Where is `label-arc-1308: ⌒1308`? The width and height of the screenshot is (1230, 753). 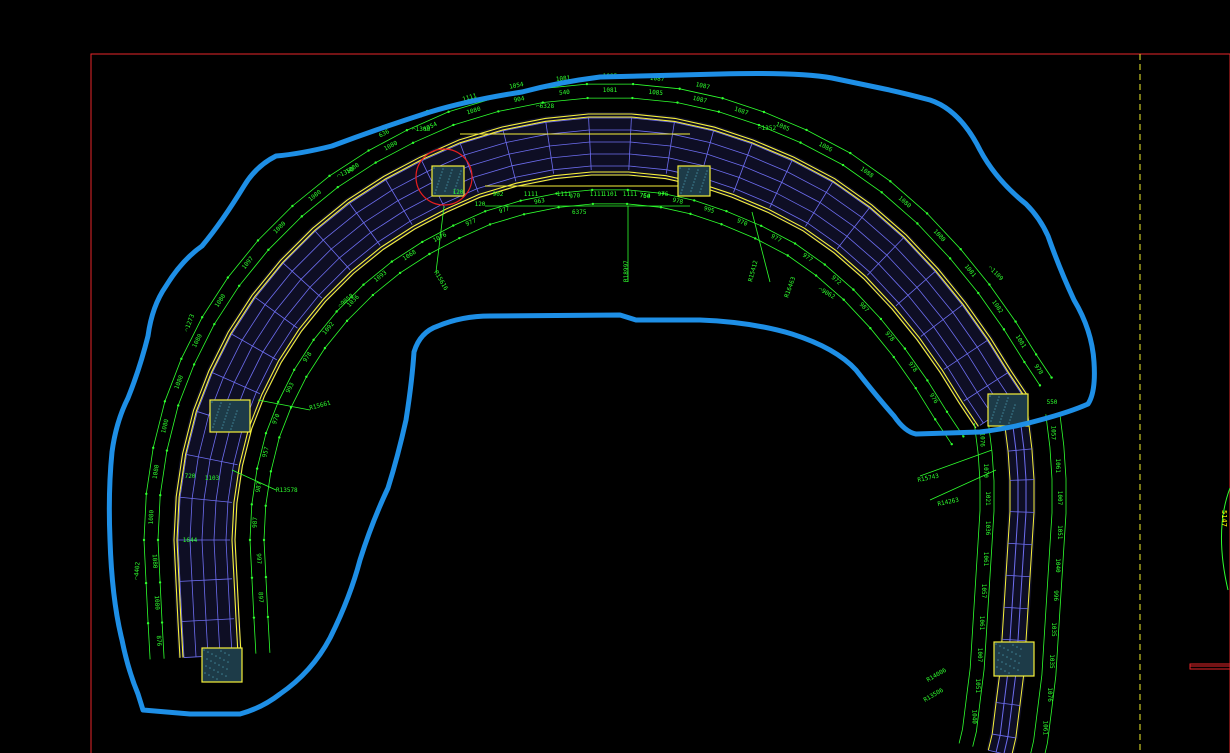 label-arc-1308: ⌒1308 is located at coordinates (421, 129).